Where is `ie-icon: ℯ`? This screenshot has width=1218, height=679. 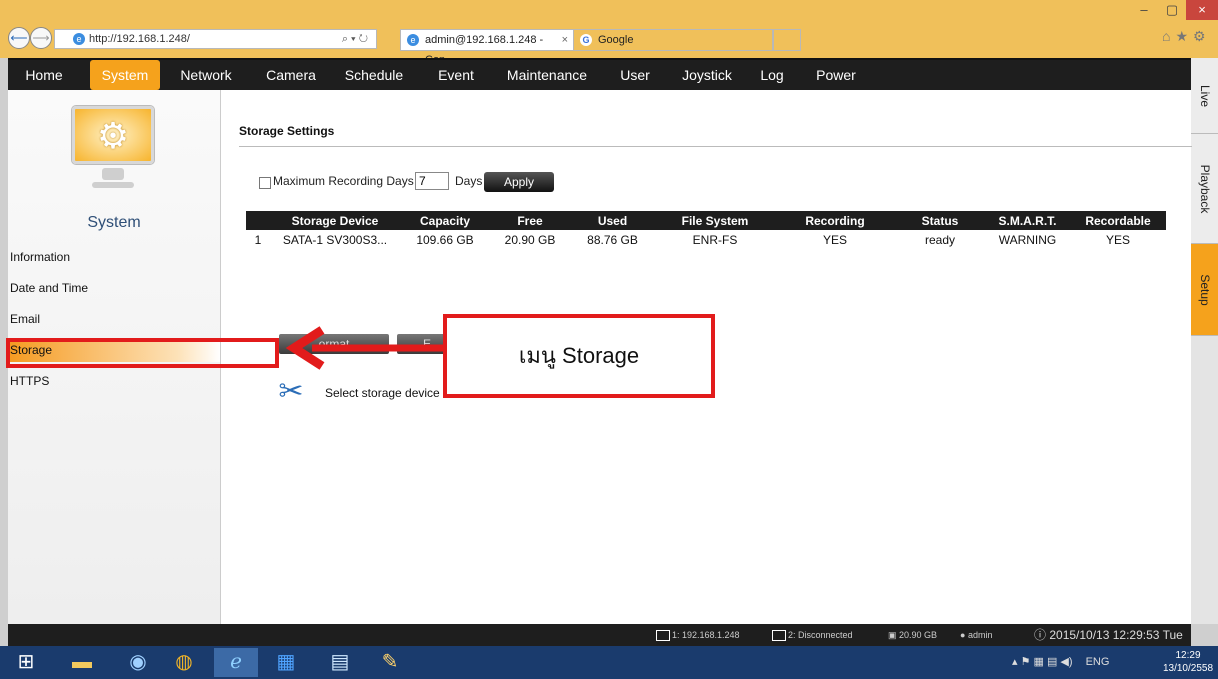
ie-icon: ℯ is located at coordinates (236, 662).